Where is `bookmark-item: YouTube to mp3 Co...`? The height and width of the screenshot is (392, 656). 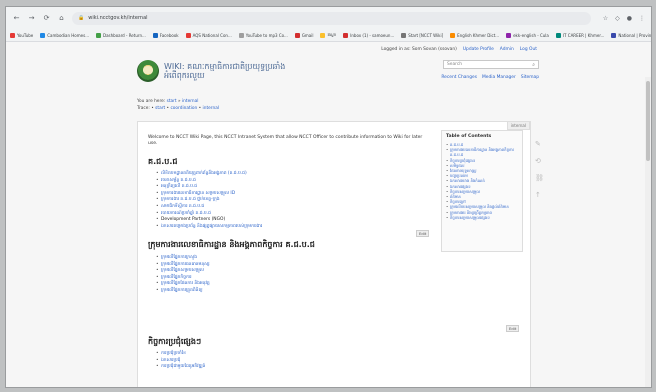
bookmark-item: YouTube to mp3 Co... is located at coordinates (263, 35).